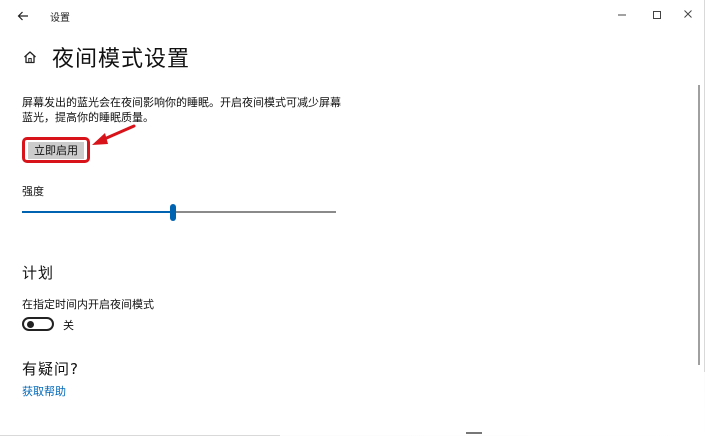 The height and width of the screenshot is (437, 706). I want to click on minimize-button, so click(622, 16).